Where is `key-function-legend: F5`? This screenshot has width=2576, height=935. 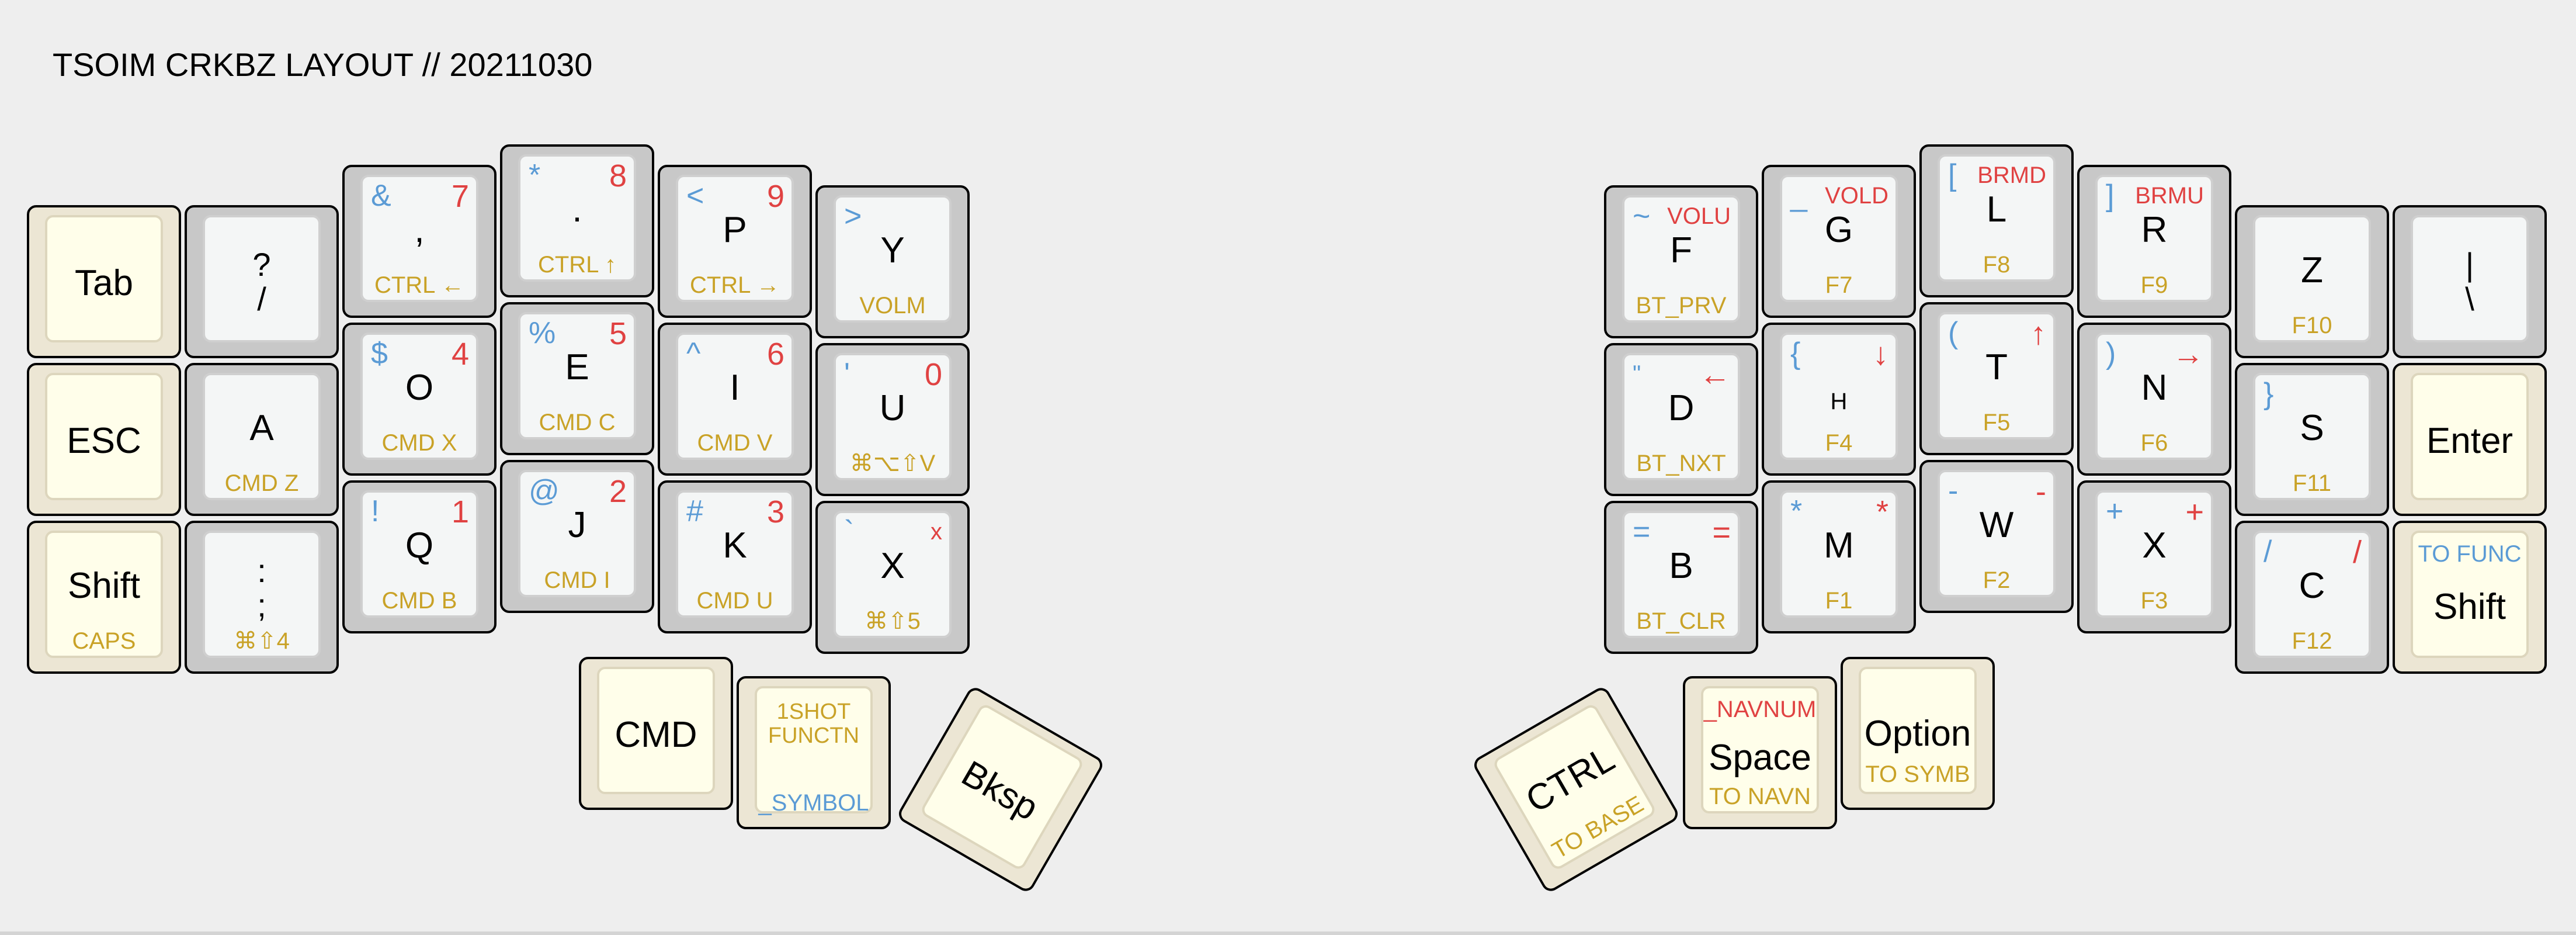 key-function-legend: F5 is located at coordinates (1997, 422).